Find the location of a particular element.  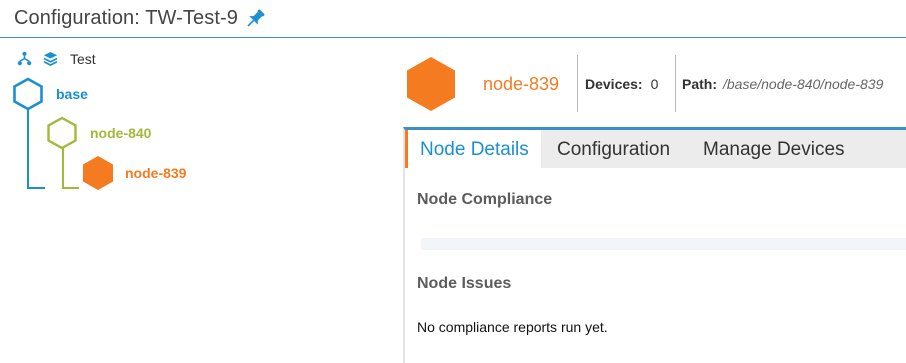

node-compliance-title: Node Compliance is located at coordinates (485, 199).